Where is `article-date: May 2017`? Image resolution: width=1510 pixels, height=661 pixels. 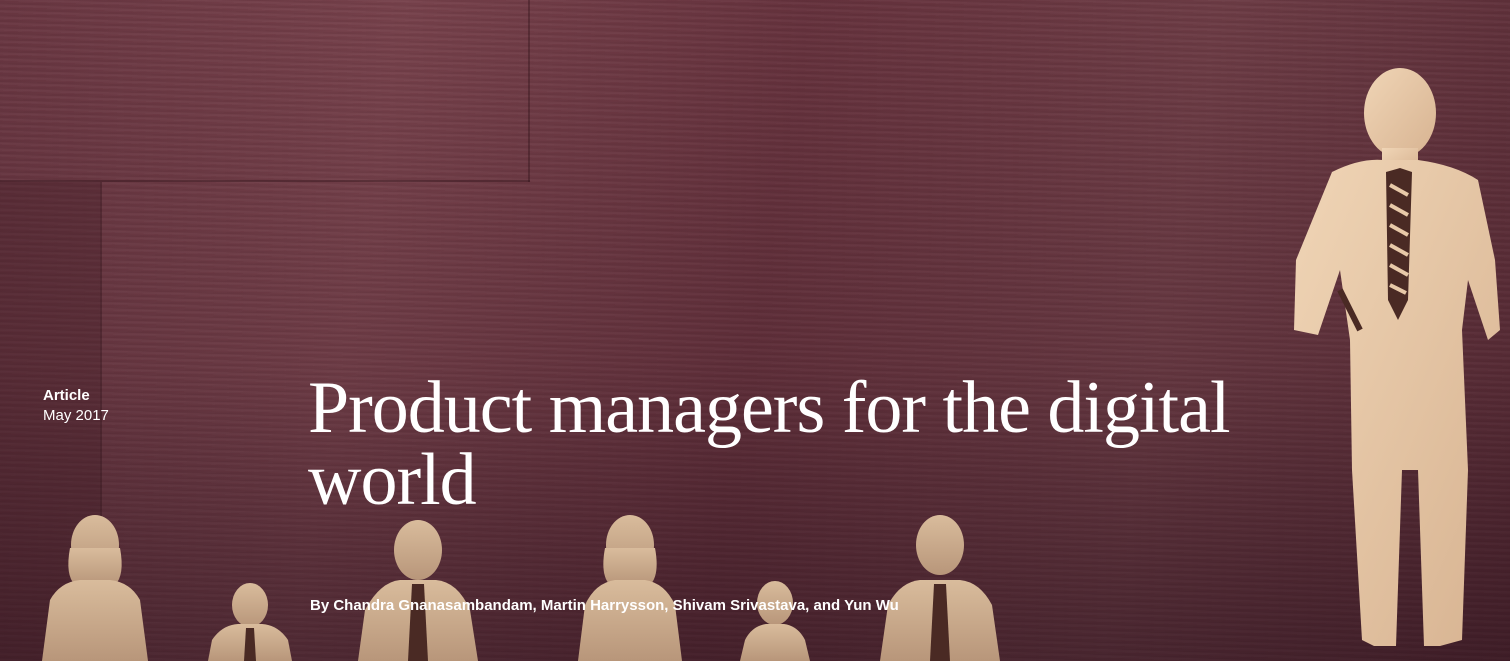
article-date: May 2017 is located at coordinates (76, 415).